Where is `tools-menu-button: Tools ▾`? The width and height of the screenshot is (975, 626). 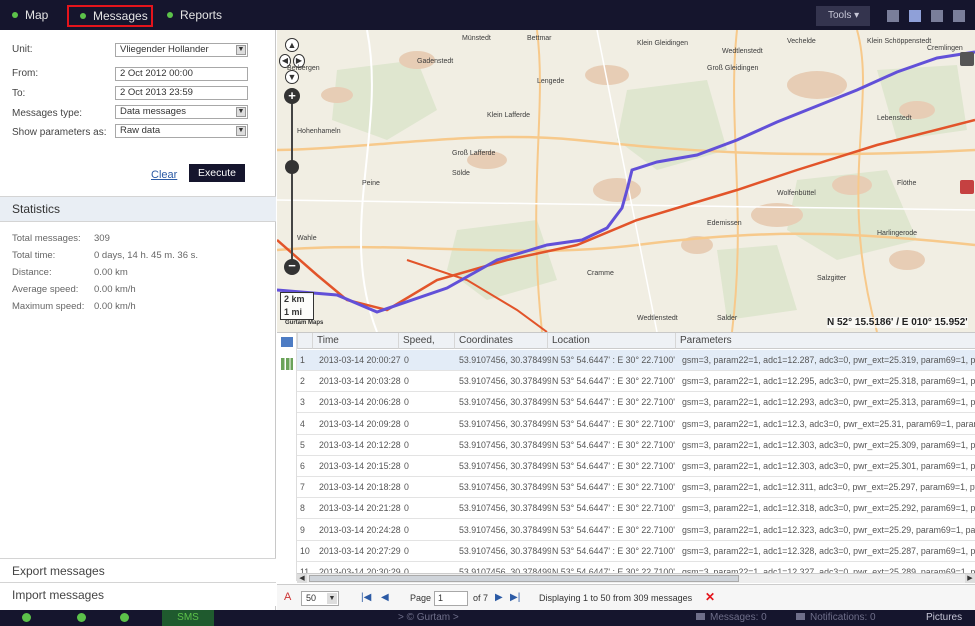 tools-menu-button: Tools ▾ is located at coordinates (843, 16).